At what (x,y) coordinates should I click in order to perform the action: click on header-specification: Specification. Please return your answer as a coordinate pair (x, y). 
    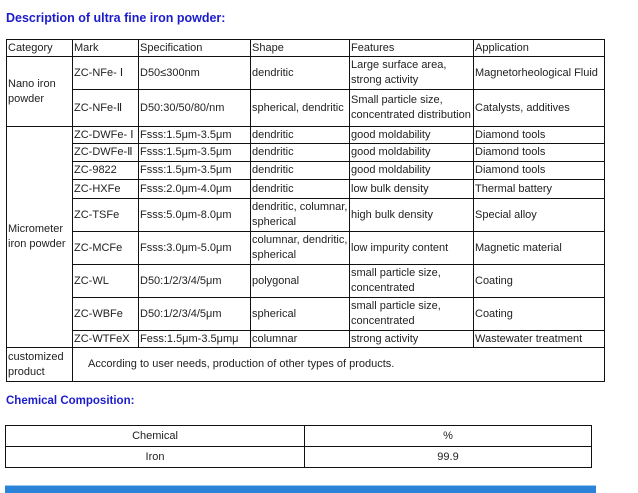
    Looking at the image, I should click on (194, 48).